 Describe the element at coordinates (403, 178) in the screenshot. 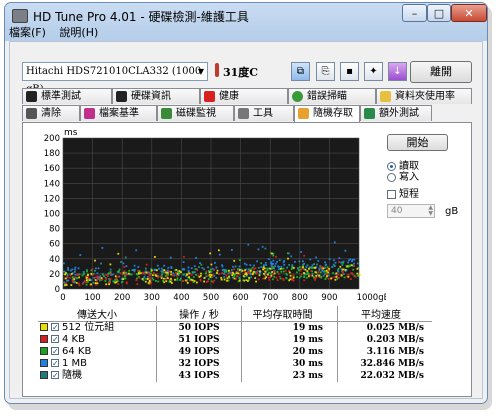

I see `write-option: 寫入` at that location.